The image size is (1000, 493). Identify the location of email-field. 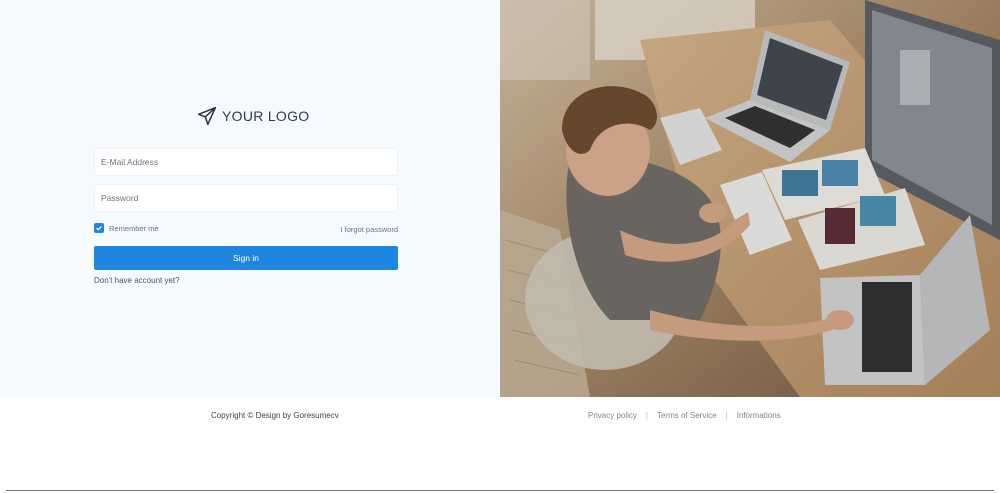
(246, 162).